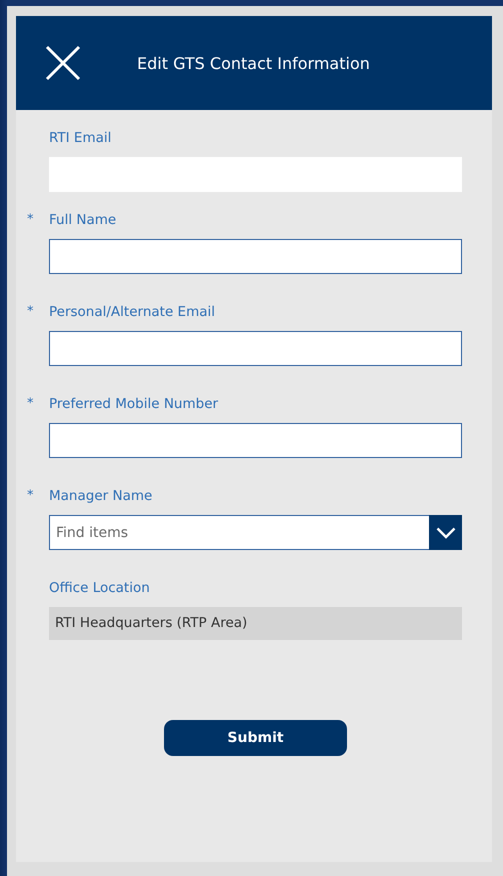 This screenshot has height=876, width=503. I want to click on field-label: RTI Email, so click(80, 138).